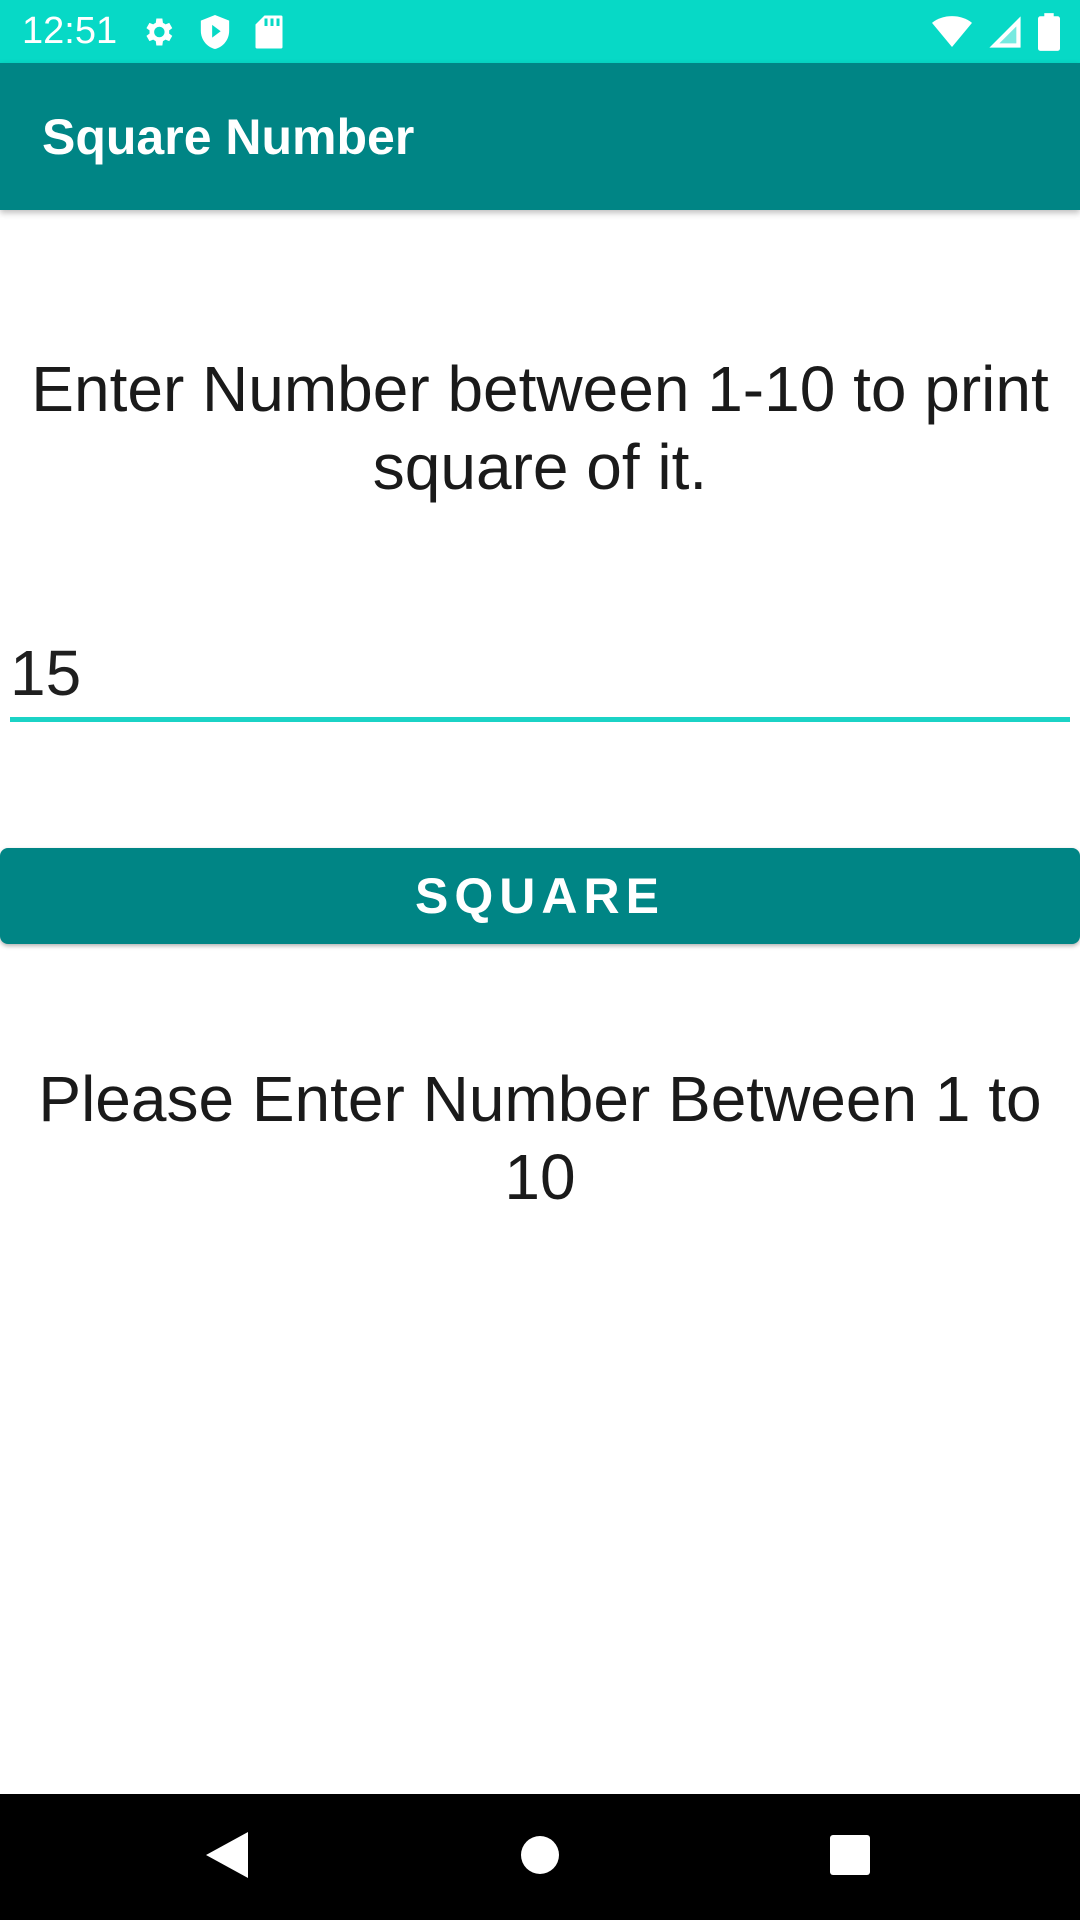  I want to click on app-bar: Square Number, so click(540, 136).